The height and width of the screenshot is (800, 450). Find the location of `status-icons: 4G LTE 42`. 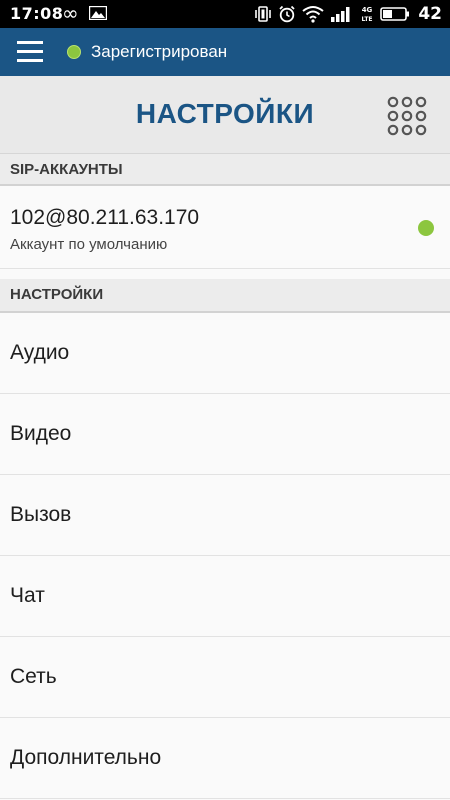

status-icons: 4G LTE 42 is located at coordinates (348, 14).